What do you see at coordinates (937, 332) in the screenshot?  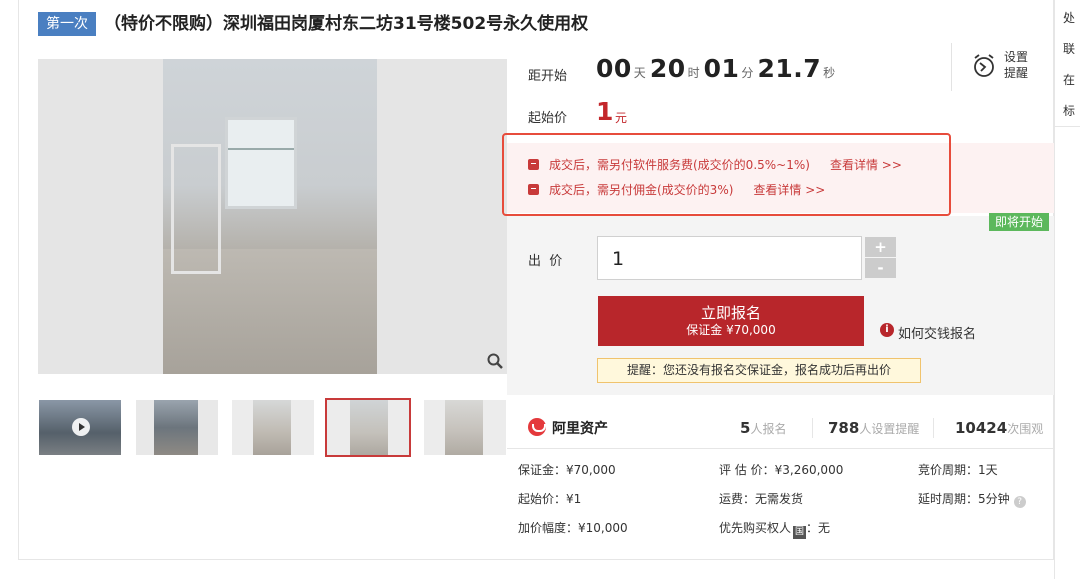 I see `how-to-pay-link: 如何交钱报名` at bounding box center [937, 332].